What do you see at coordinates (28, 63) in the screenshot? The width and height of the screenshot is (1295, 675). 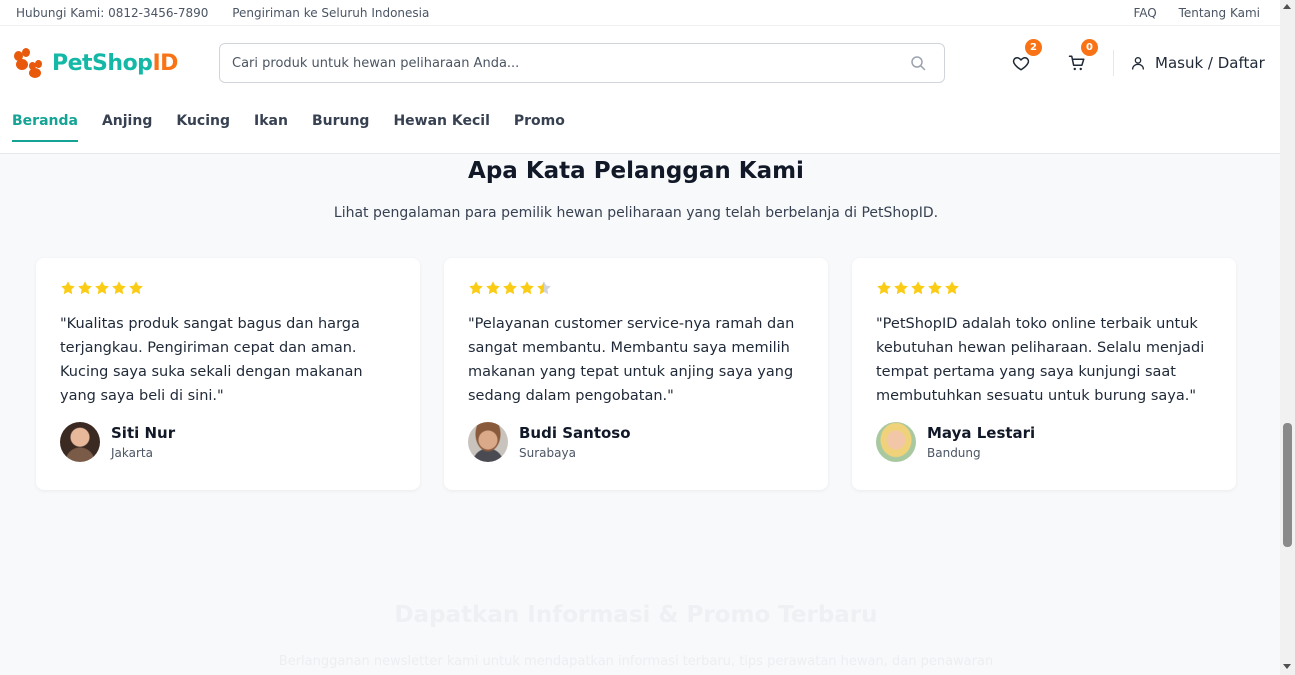 I see `paw-icon` at bounding box center [28, 63].